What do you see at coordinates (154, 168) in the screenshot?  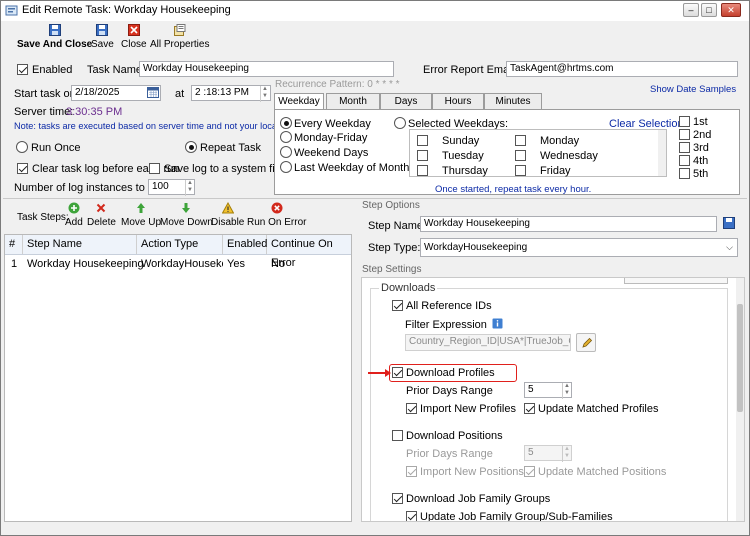 I see `save-log-checkbox` at bounding box center [154, 168].